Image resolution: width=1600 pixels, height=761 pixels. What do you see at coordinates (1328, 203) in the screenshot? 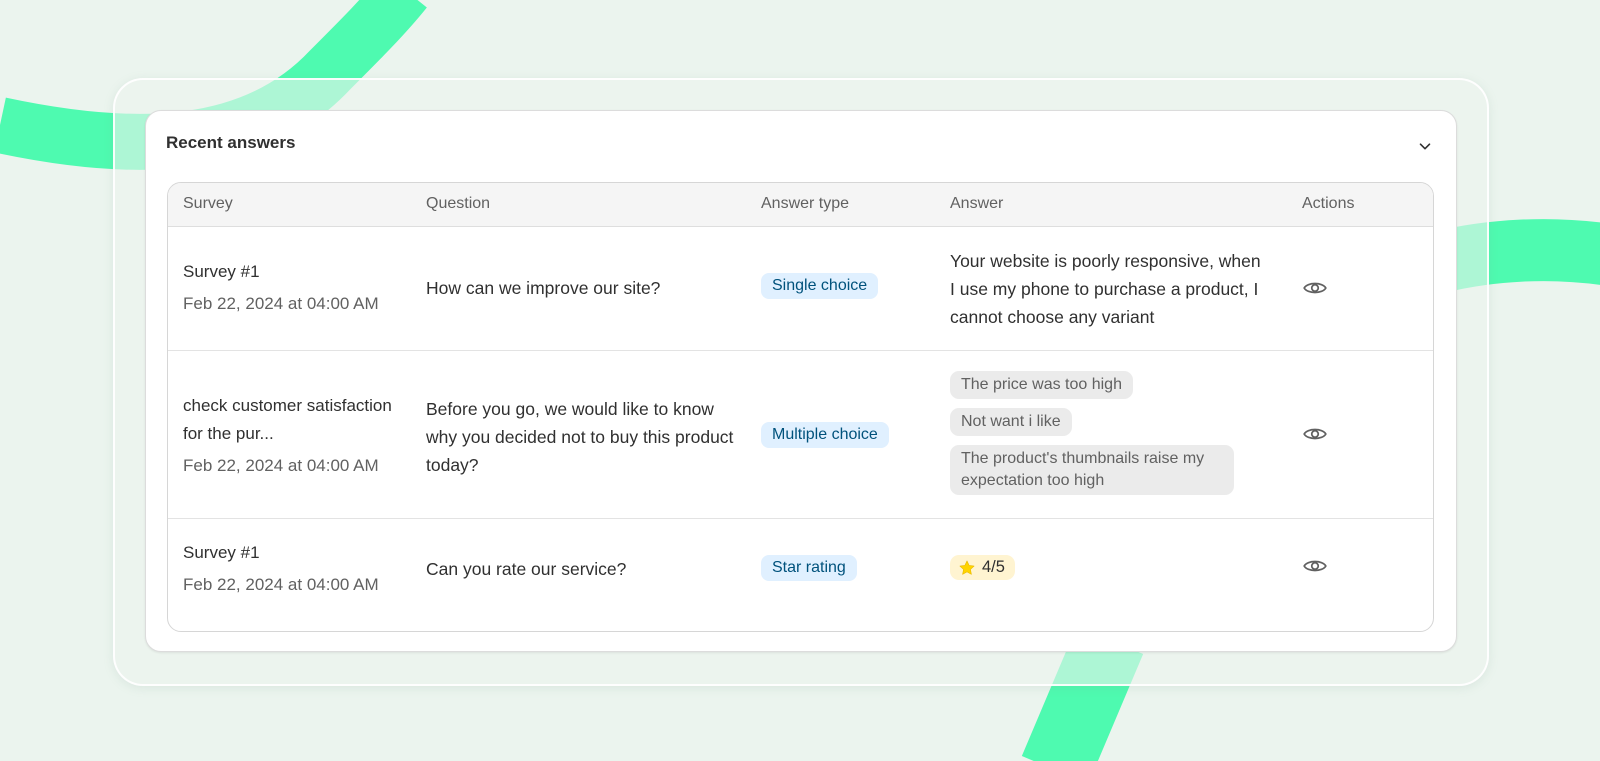
I see `header-actions: Actions` at bounding box center [1328, 203].